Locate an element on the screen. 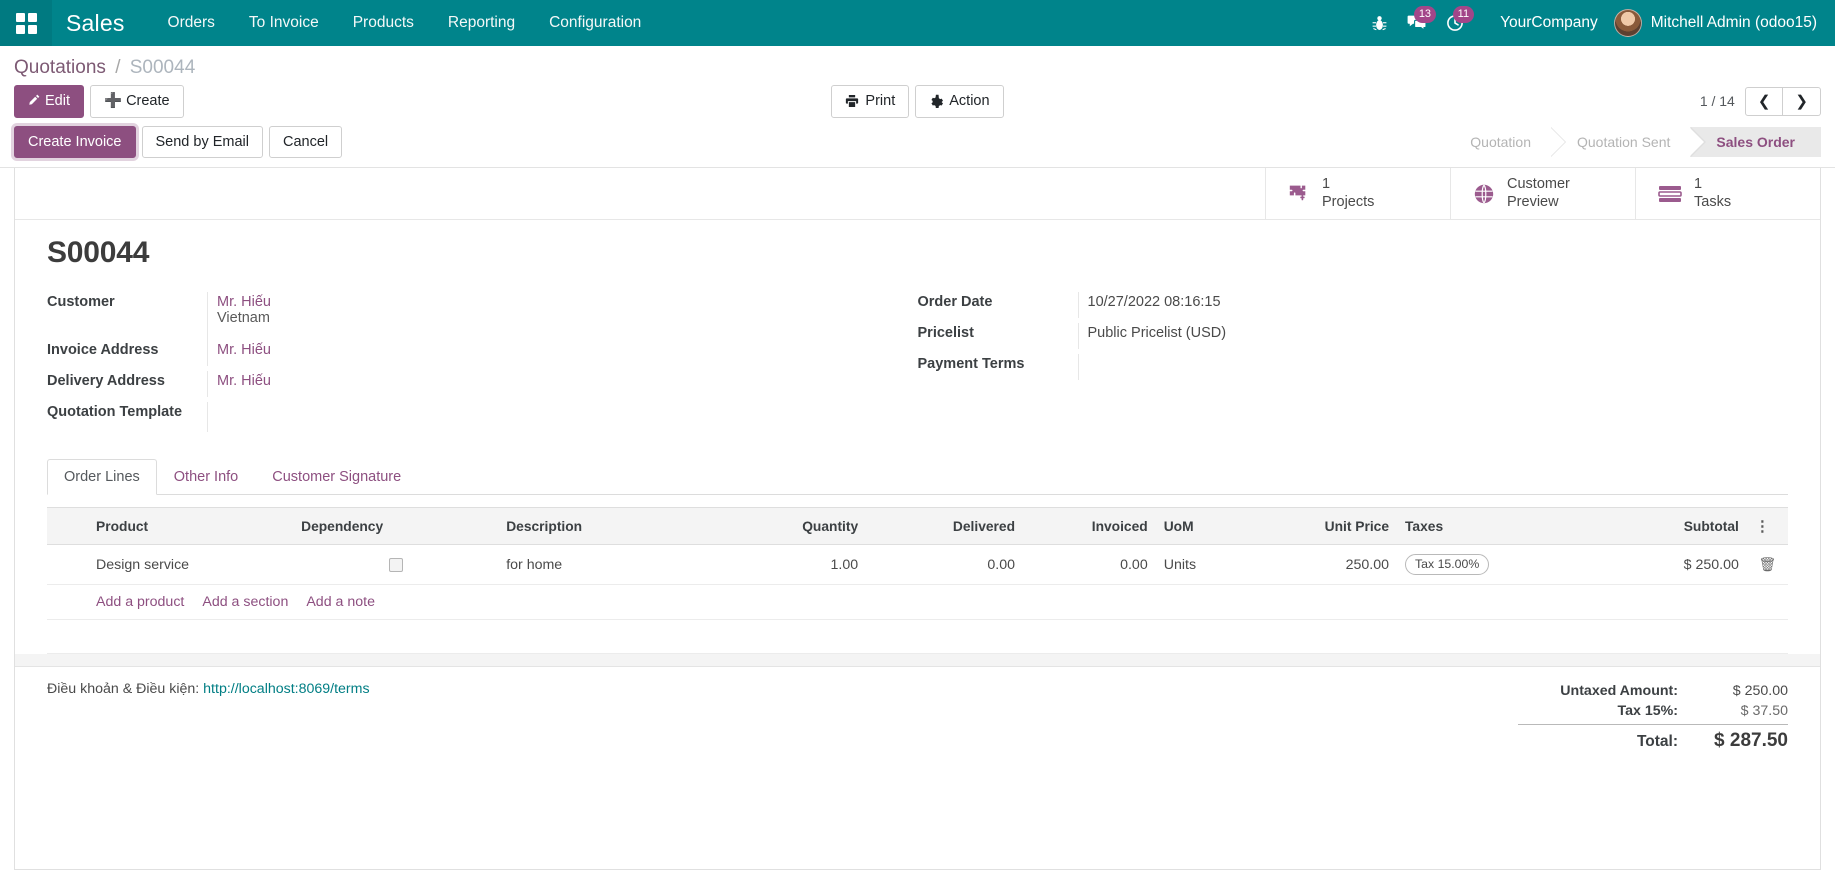 The height and width of the screenshot is (889, 1835). tab-customer-signature: Customer Signature is located at coordinates (336, 477).